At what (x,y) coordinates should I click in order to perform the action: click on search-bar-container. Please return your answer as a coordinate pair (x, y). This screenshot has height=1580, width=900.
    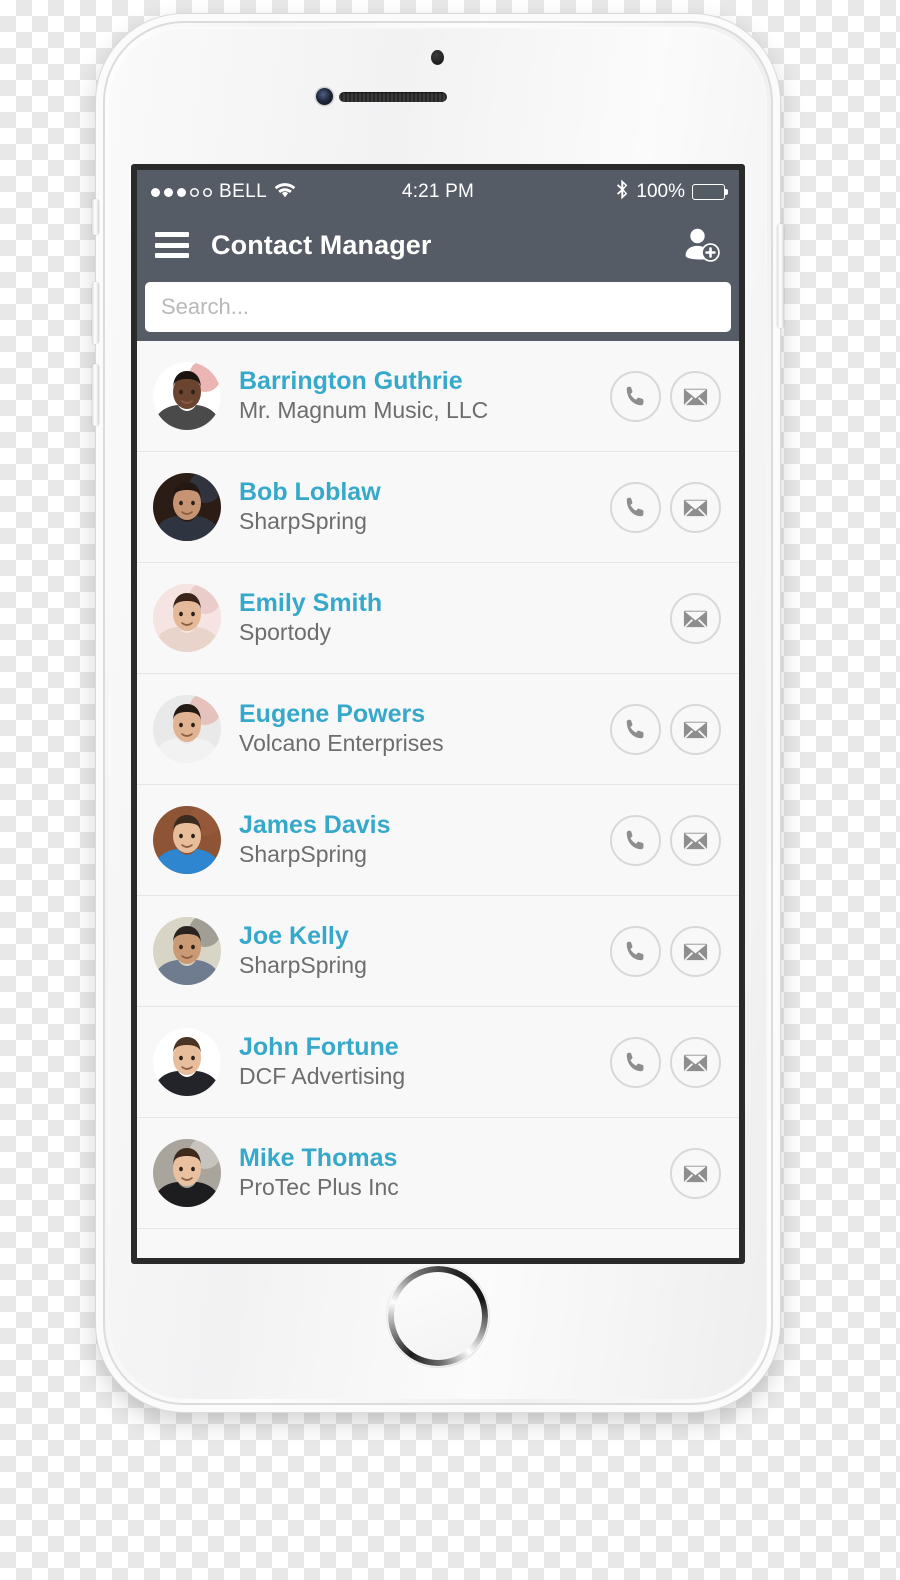
    Looking at the image, I should click on (438, 308).